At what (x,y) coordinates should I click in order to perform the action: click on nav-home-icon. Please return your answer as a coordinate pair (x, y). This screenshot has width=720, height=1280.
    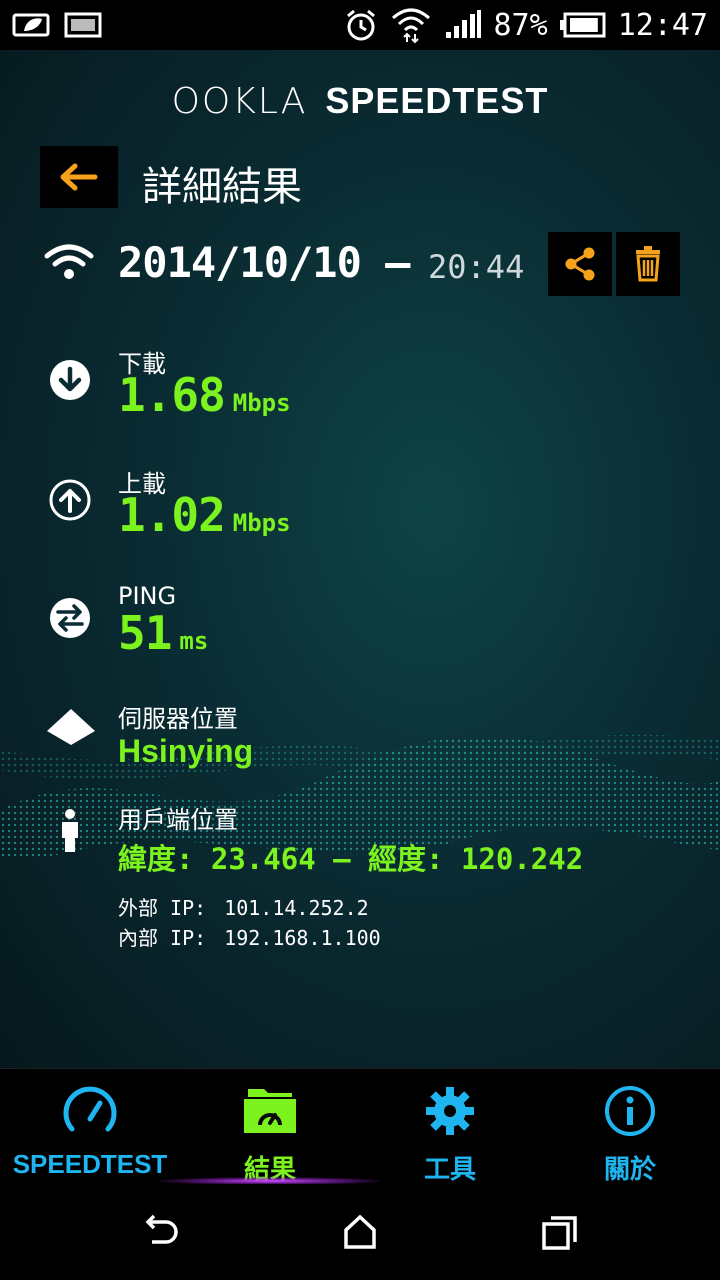
    Looking at the image, I should click on (360, 1231).